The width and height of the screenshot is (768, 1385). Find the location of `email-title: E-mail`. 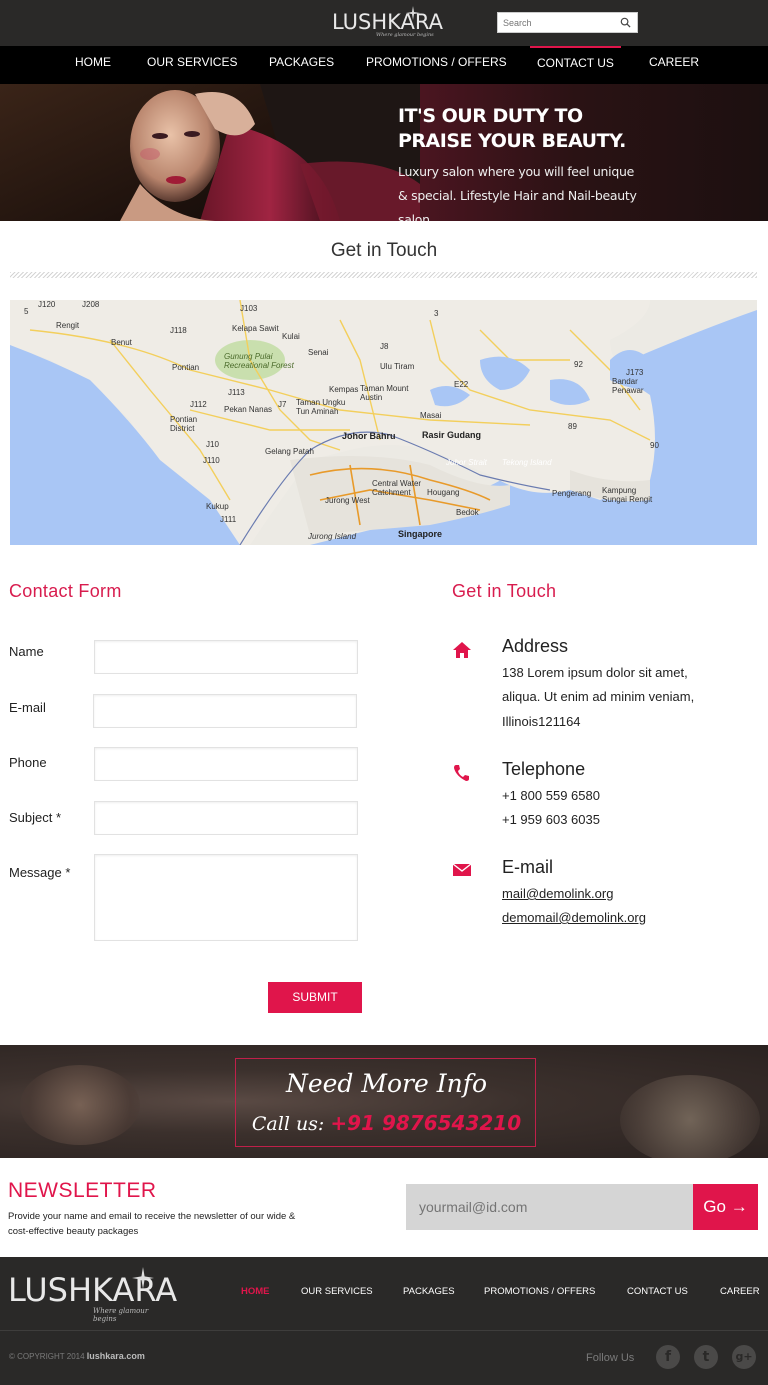

email-title: E-mail is located at coordinates (528, 867).